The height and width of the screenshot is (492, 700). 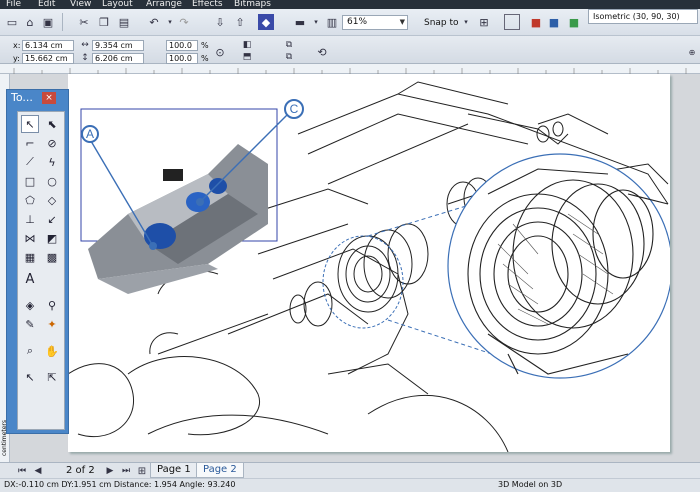 I want to click on cut-icon: ✂, so click(x=84, y=22).